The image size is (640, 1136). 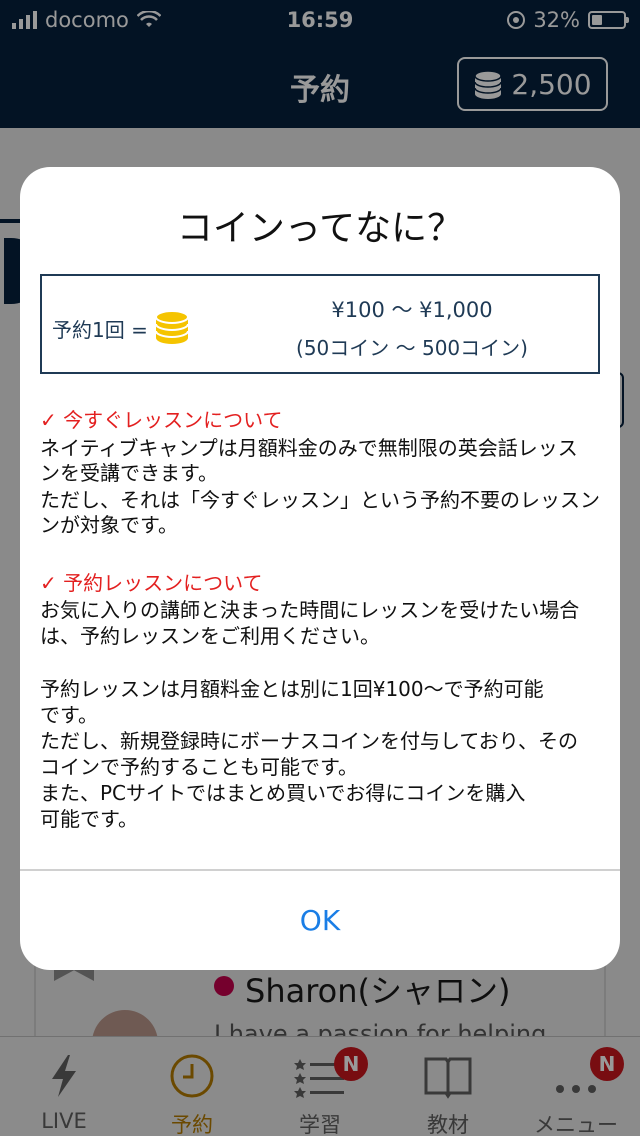 I want to click on section-heading: ✓ 予約レッスンについて, so click(x=151, y=583).